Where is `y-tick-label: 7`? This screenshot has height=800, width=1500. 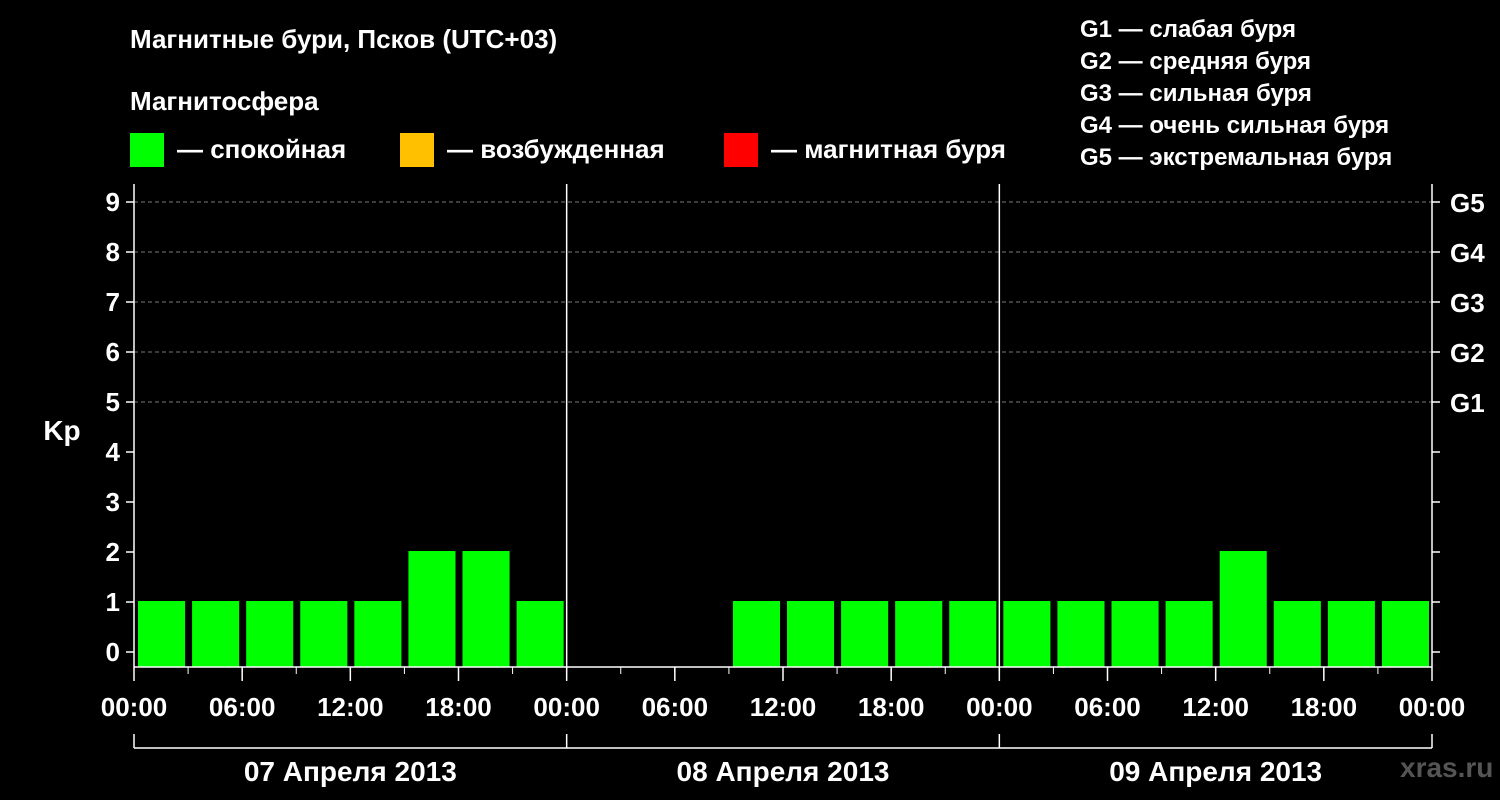 y-tick-label: 7 is located at coordinates (113, 302).